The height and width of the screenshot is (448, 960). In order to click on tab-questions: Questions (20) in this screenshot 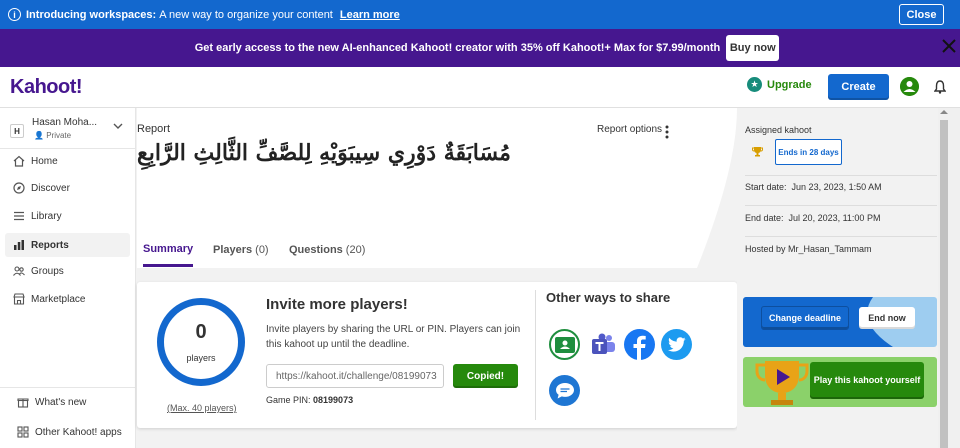, I will do `click(327, 250)`.